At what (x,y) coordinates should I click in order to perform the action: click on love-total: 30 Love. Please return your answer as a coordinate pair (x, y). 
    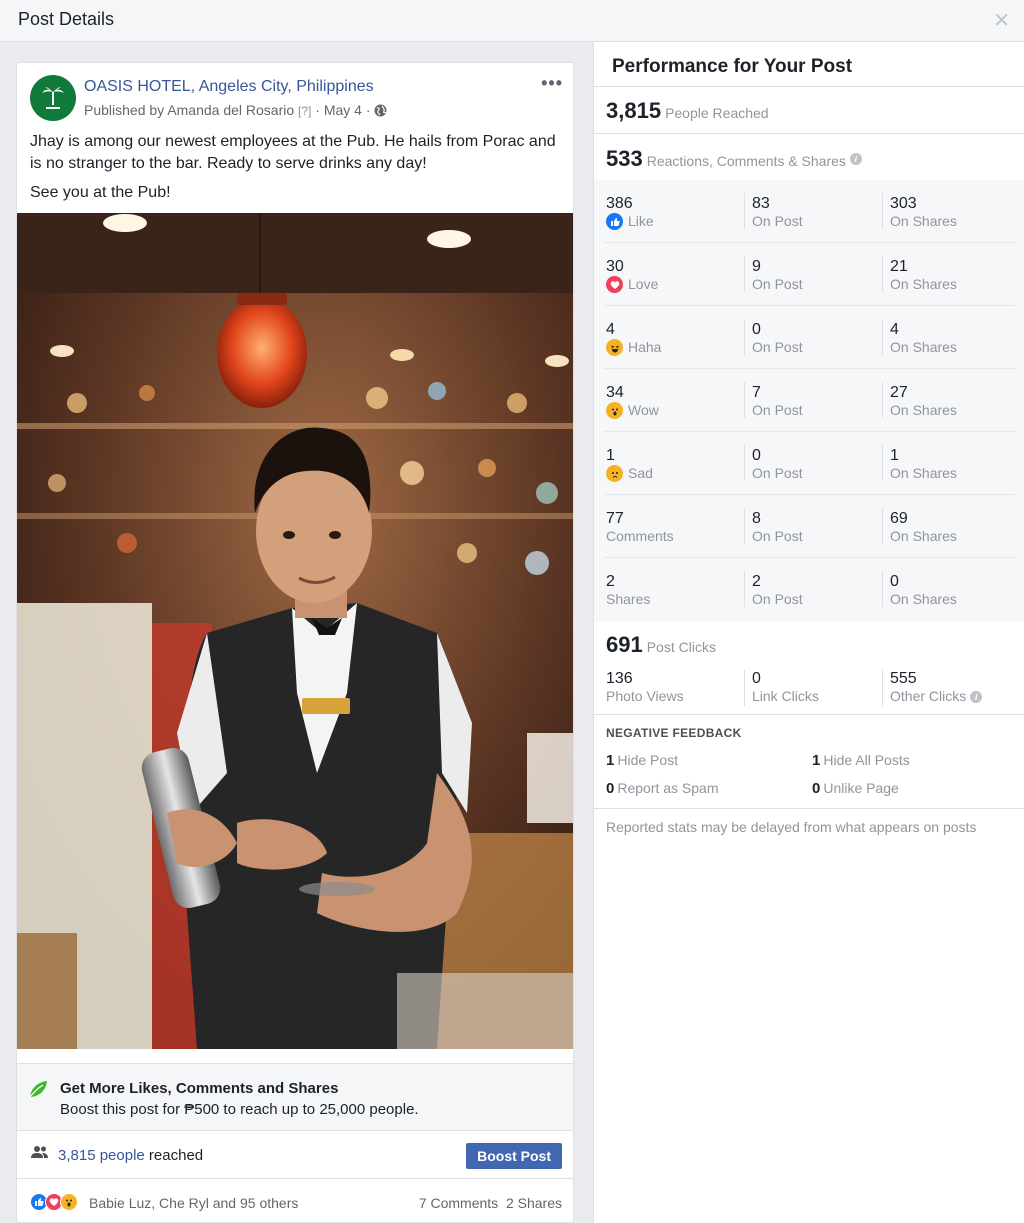
    Looking at the image, I should click on (632, 275).